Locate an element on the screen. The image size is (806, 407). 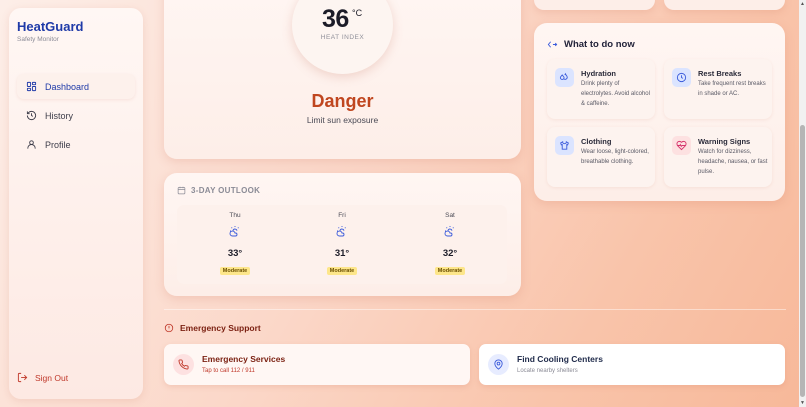
map-pin-icon is located at coordinates (498, 364).